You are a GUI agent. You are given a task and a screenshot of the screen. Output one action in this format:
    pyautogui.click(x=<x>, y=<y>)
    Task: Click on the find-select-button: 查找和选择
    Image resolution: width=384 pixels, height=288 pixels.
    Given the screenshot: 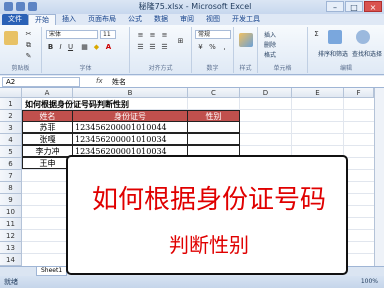 What is the action you would take?
    pyautogui.click(x=367, y=53)
    